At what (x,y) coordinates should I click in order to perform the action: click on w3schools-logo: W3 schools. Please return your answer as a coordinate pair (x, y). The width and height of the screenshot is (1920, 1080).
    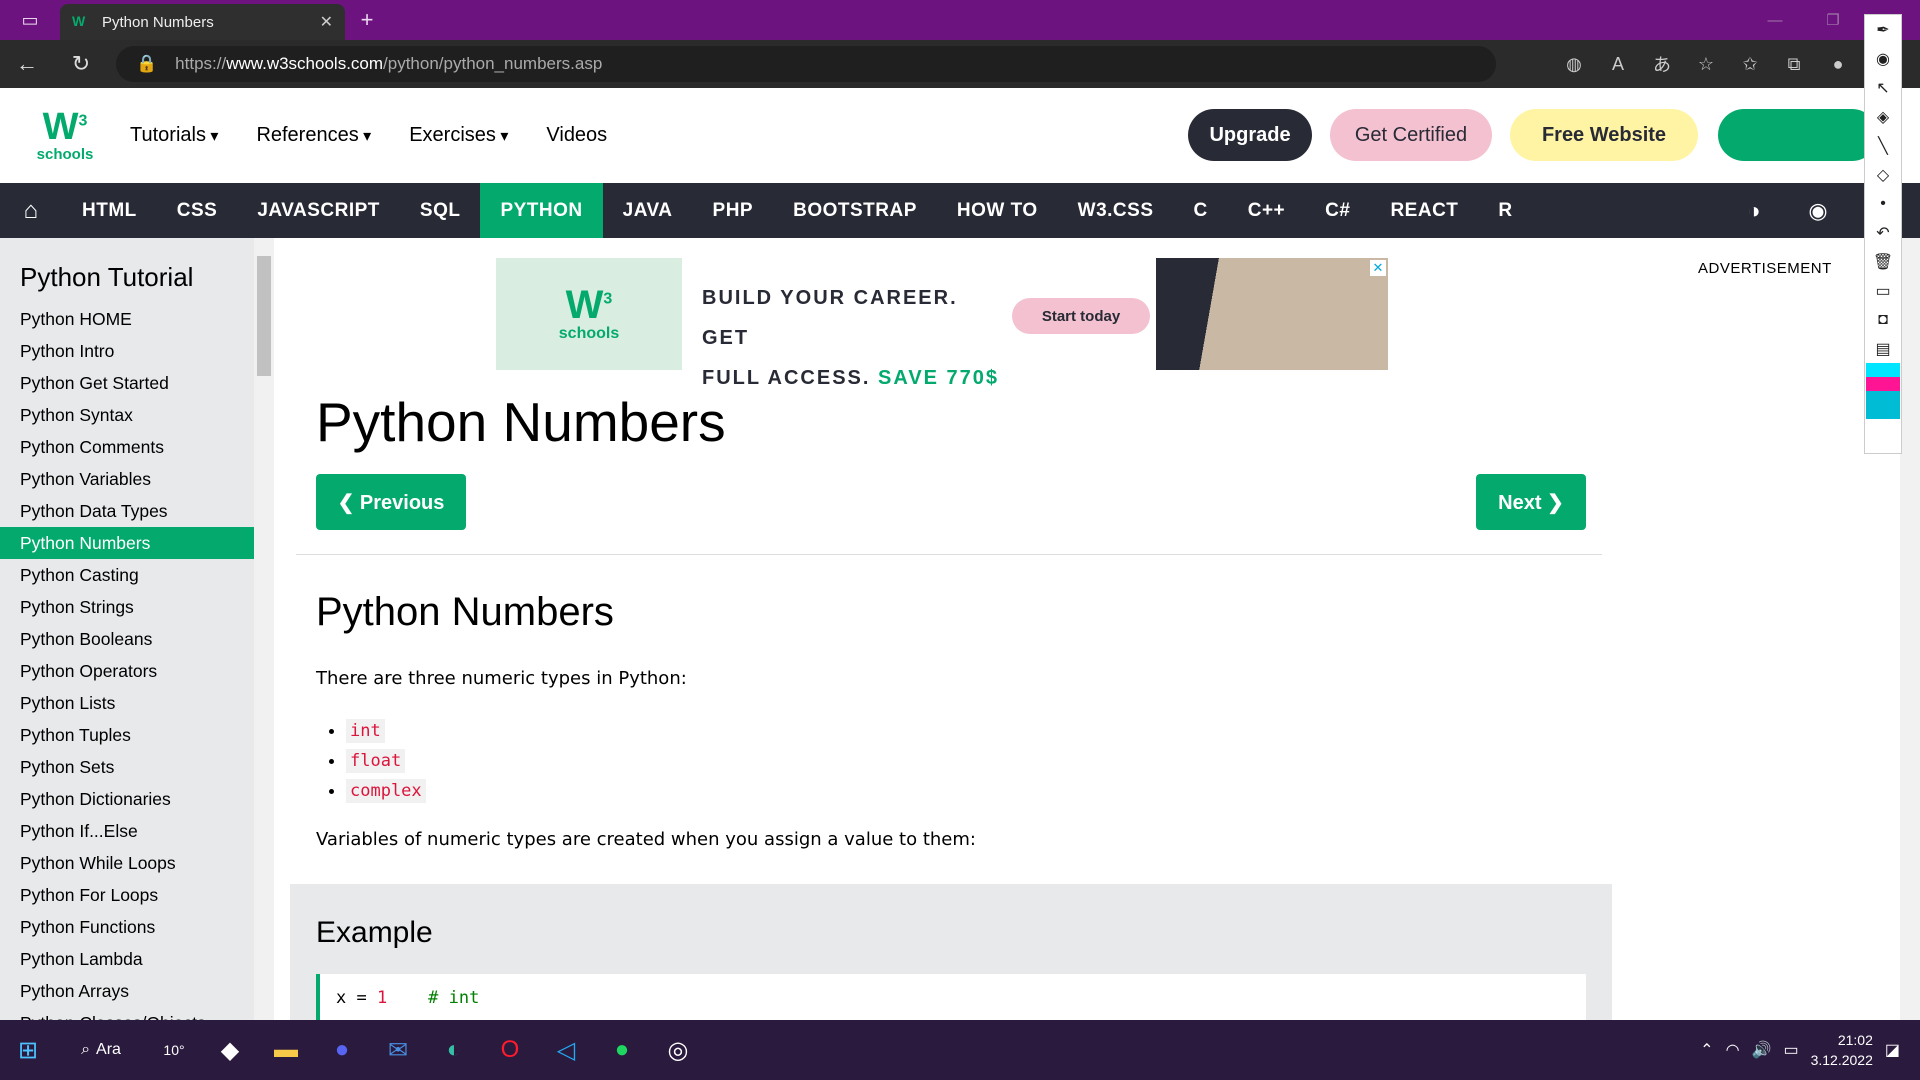
    Looking at the image, I should click on (65, 135).